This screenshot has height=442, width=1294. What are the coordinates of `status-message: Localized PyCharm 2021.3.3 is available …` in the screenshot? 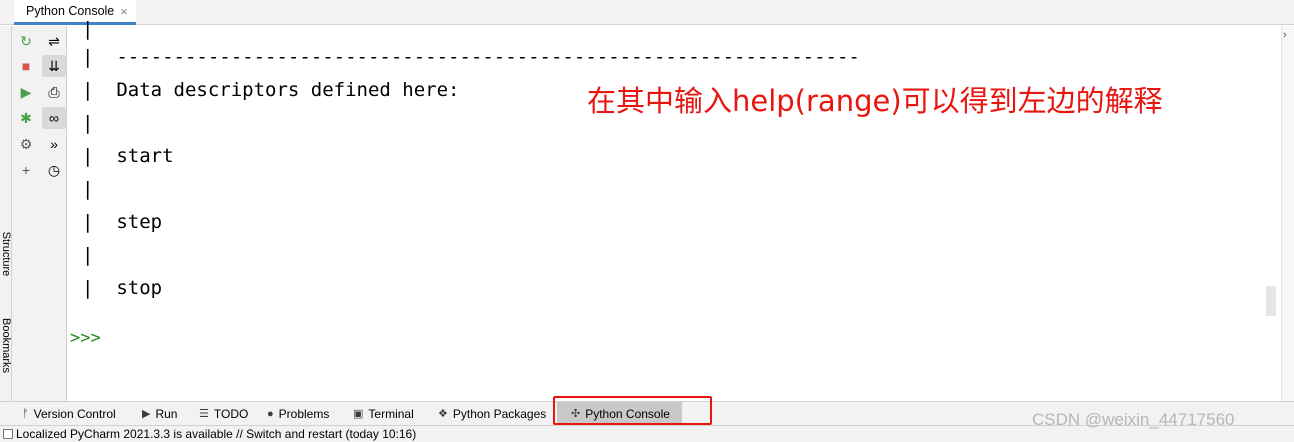 It's located at (216, 434).